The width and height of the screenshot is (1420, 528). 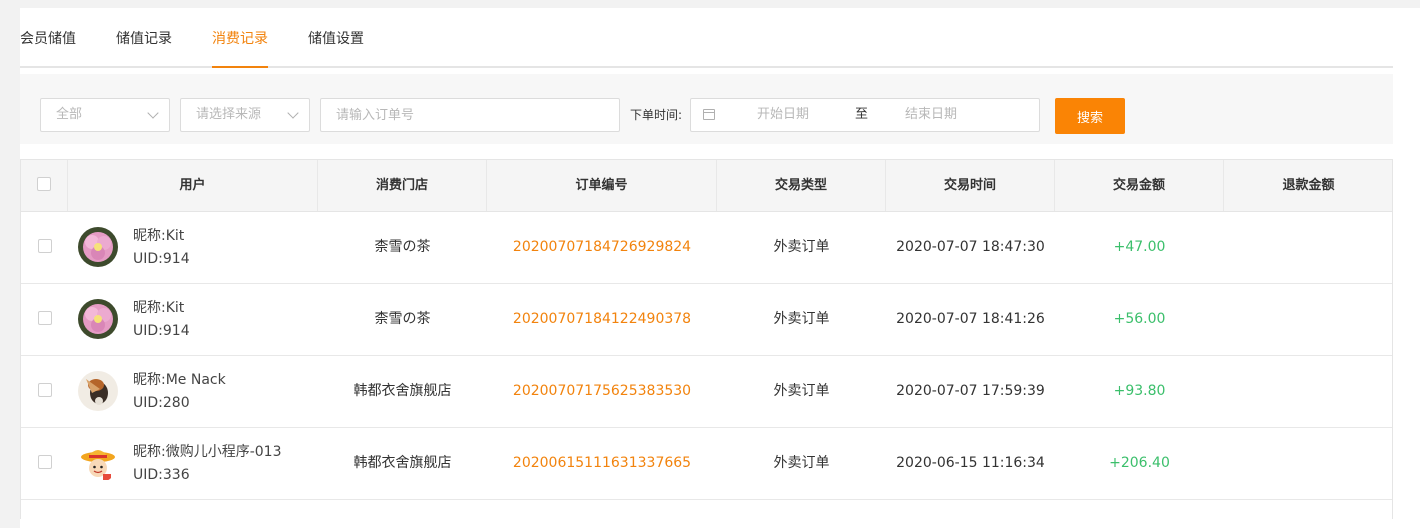 What do you see at coordinates (602, 463) in the screenshot?
I see `order-number-link: 20200615111631337665` at bounding box center [602, 463].